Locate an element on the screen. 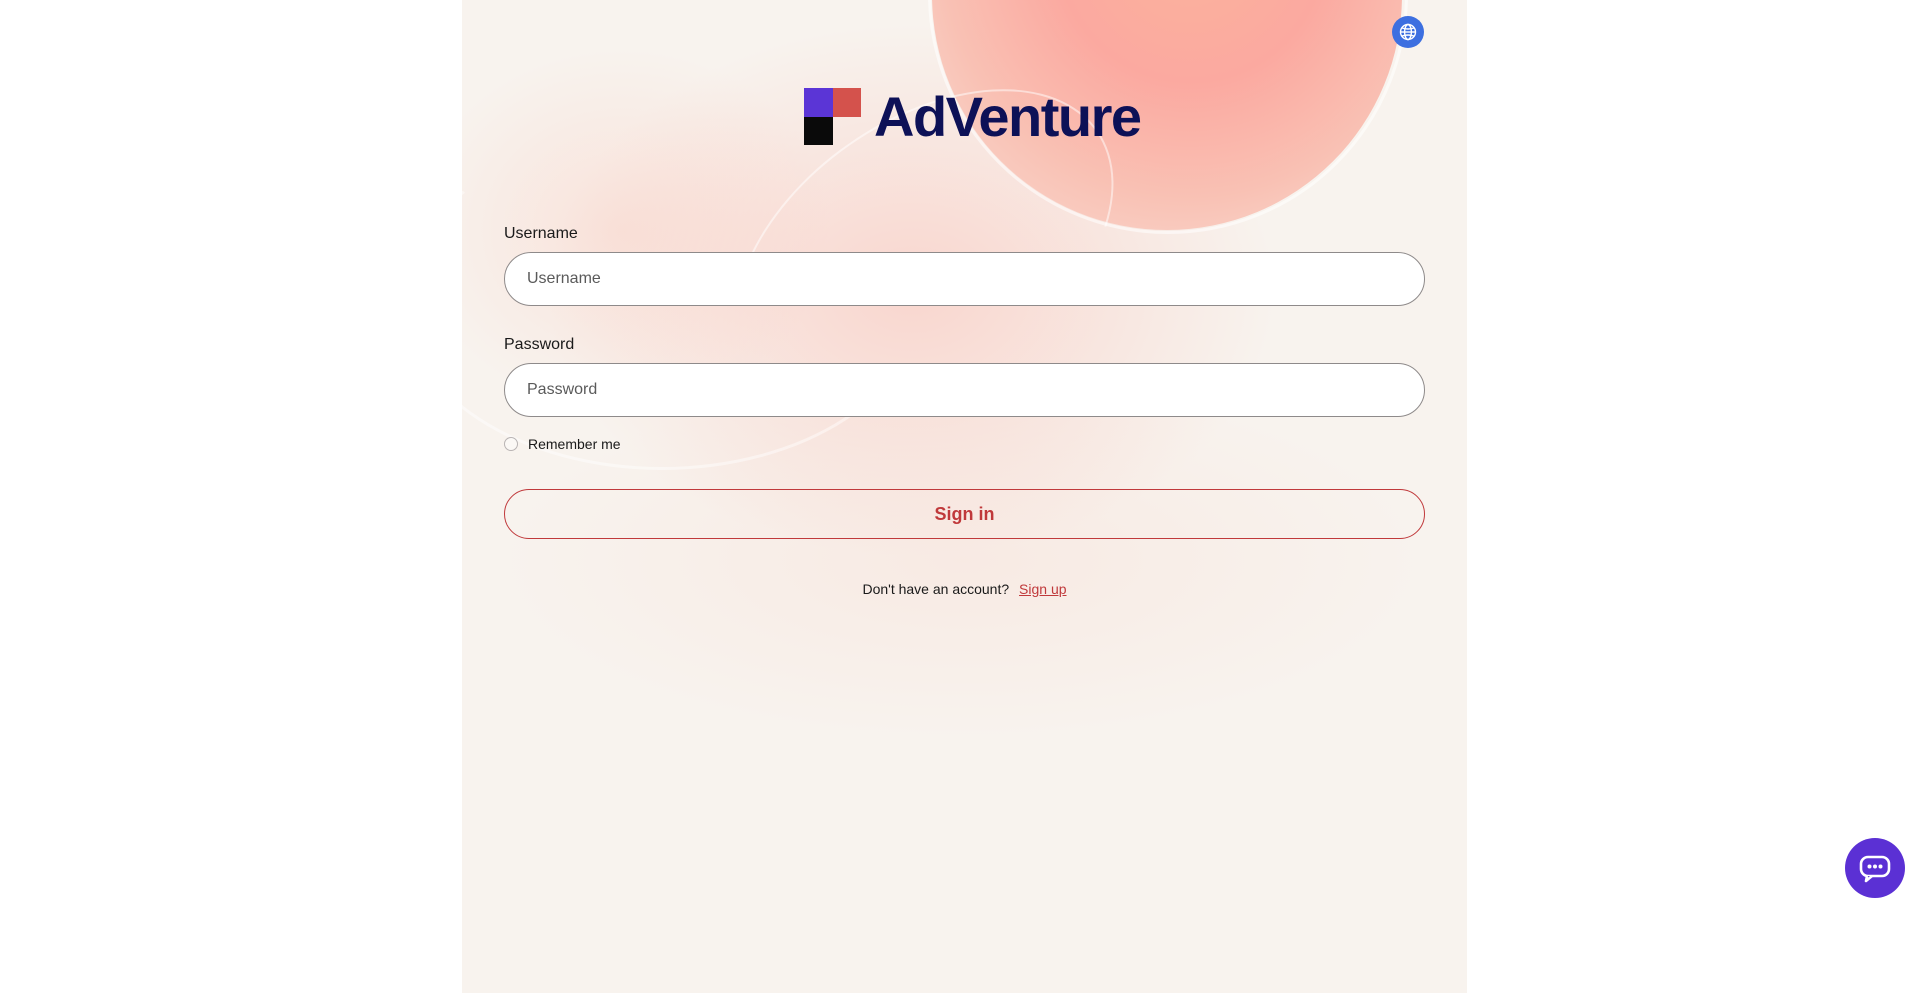  username-input is located at coordinates (964, 279).